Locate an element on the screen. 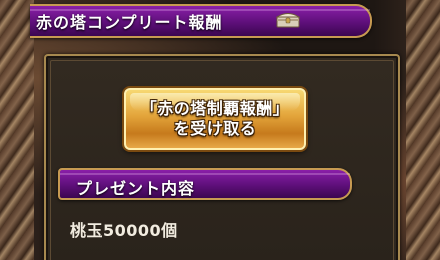 This screenshot has height=260, width=440. reward-item: 桃玉50000個 is located at coordinates (124, 230).